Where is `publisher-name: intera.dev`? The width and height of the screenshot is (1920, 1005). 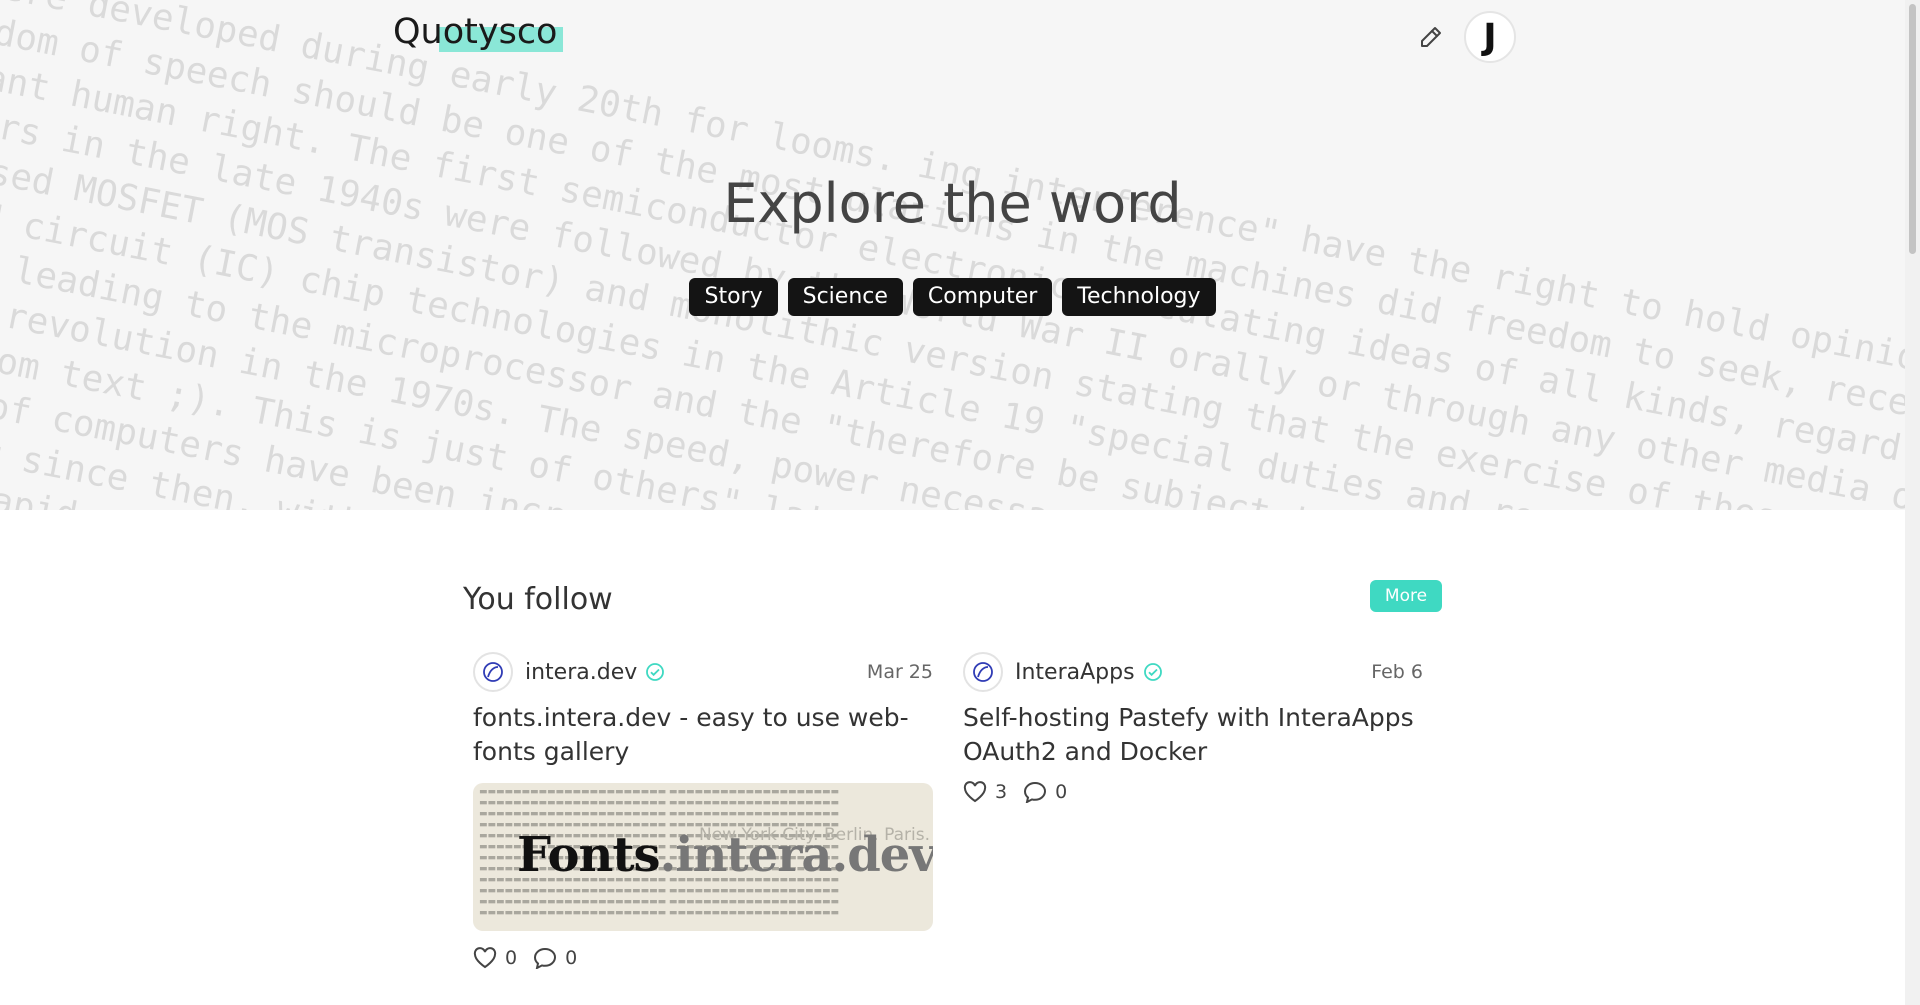 publisher-name: intera.dev is located at coordinates (581, 672).